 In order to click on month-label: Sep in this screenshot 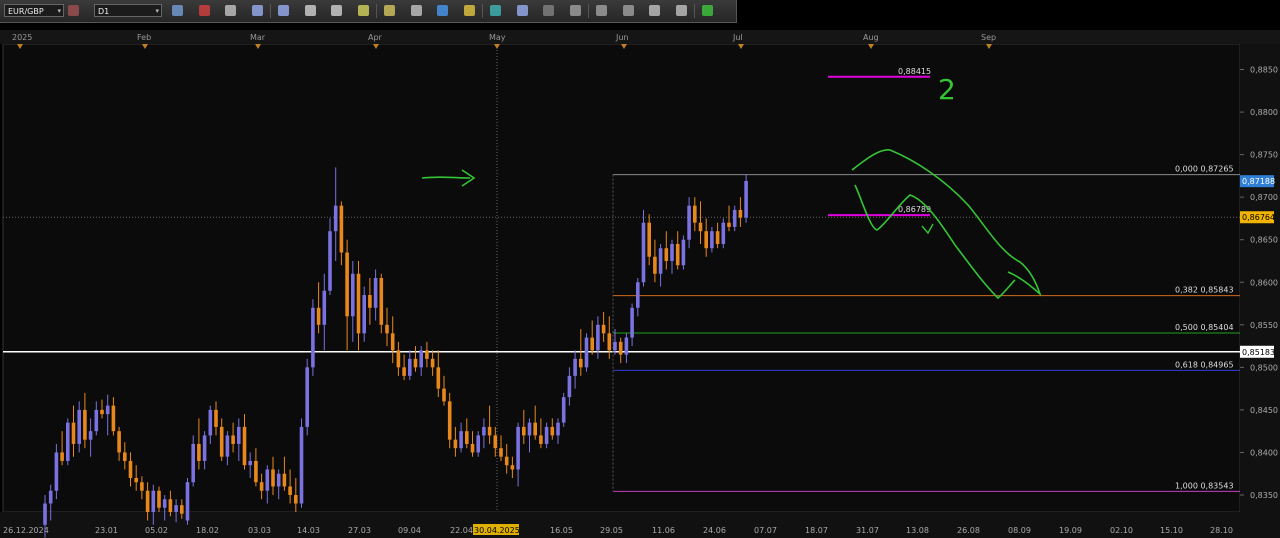, I will do `click(988, 37)`.